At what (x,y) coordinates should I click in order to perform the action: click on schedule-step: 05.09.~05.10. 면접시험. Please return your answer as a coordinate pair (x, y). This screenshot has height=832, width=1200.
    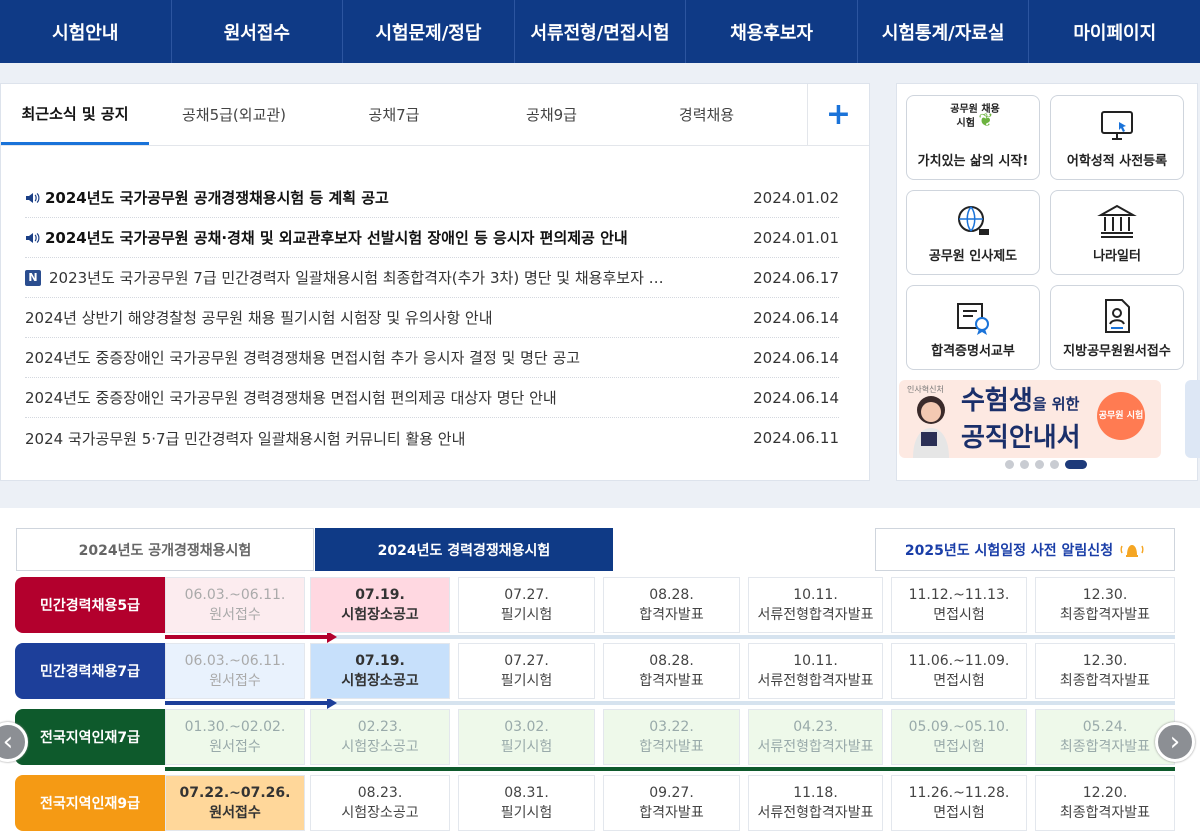
    Looking at the image, I should click on (959, 737).